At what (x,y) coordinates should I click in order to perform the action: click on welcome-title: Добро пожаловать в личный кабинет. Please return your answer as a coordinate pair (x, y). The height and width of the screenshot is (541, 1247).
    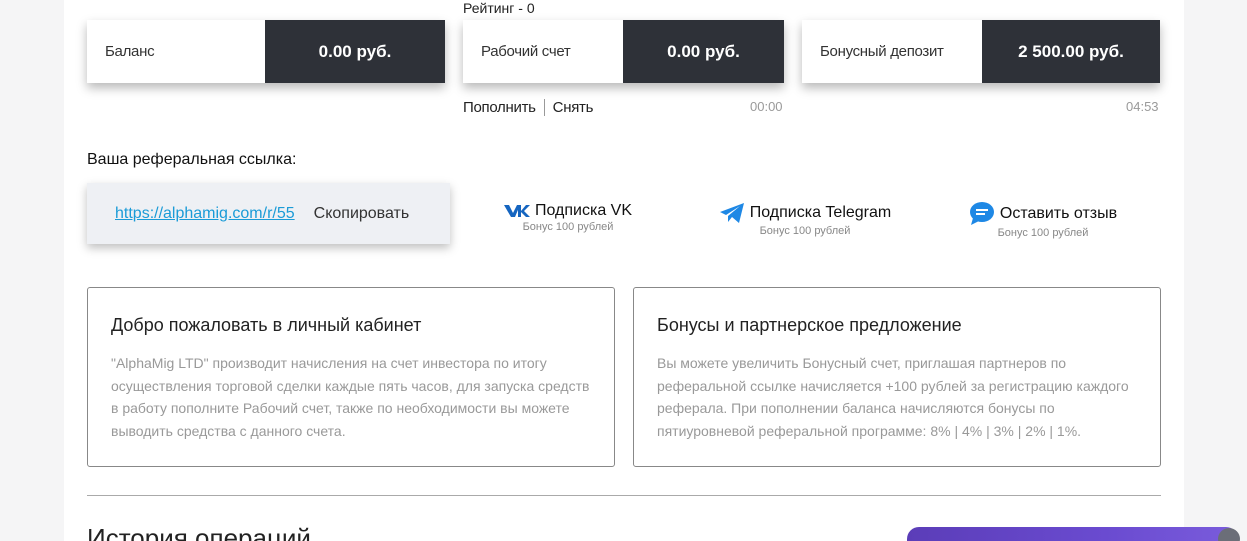
    Looking at the image, I should click on (266, 325).